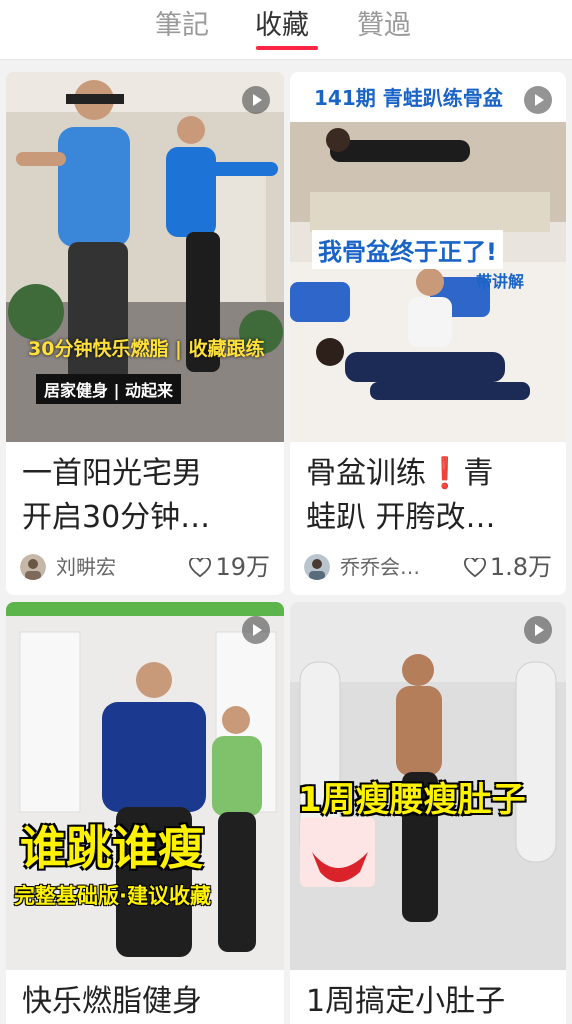  Describe the element at coordinates (145, 568) in the screenshot. I see `card-meta: 刘畊宏 19万` at that location.